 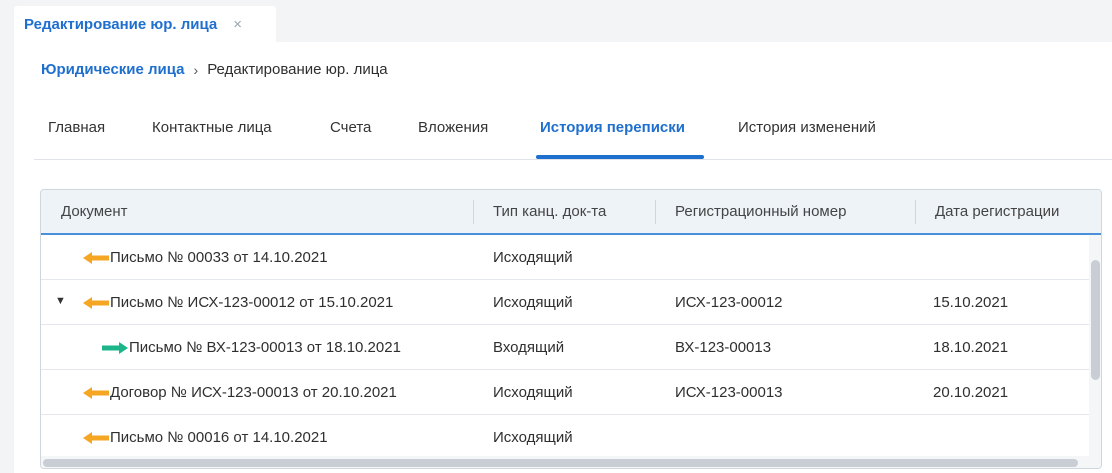 I want to click on cell-document: Договор № ИСХ-123-00013 от 20.10.2021, so click(x=239, y=392).